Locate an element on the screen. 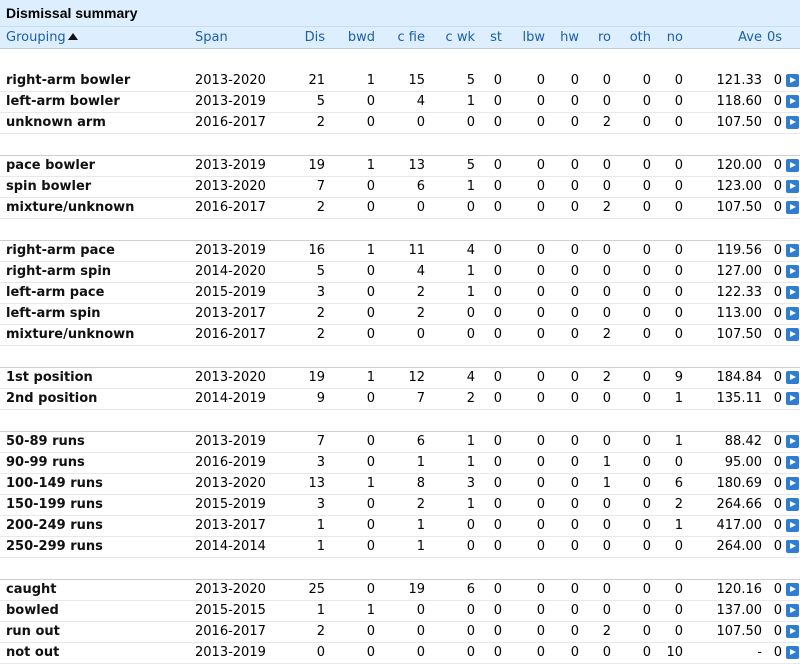 Image resolution: width=800 pixels, height=664 pixels. column-header-0s: 0s is located at coordinates (776, 38).